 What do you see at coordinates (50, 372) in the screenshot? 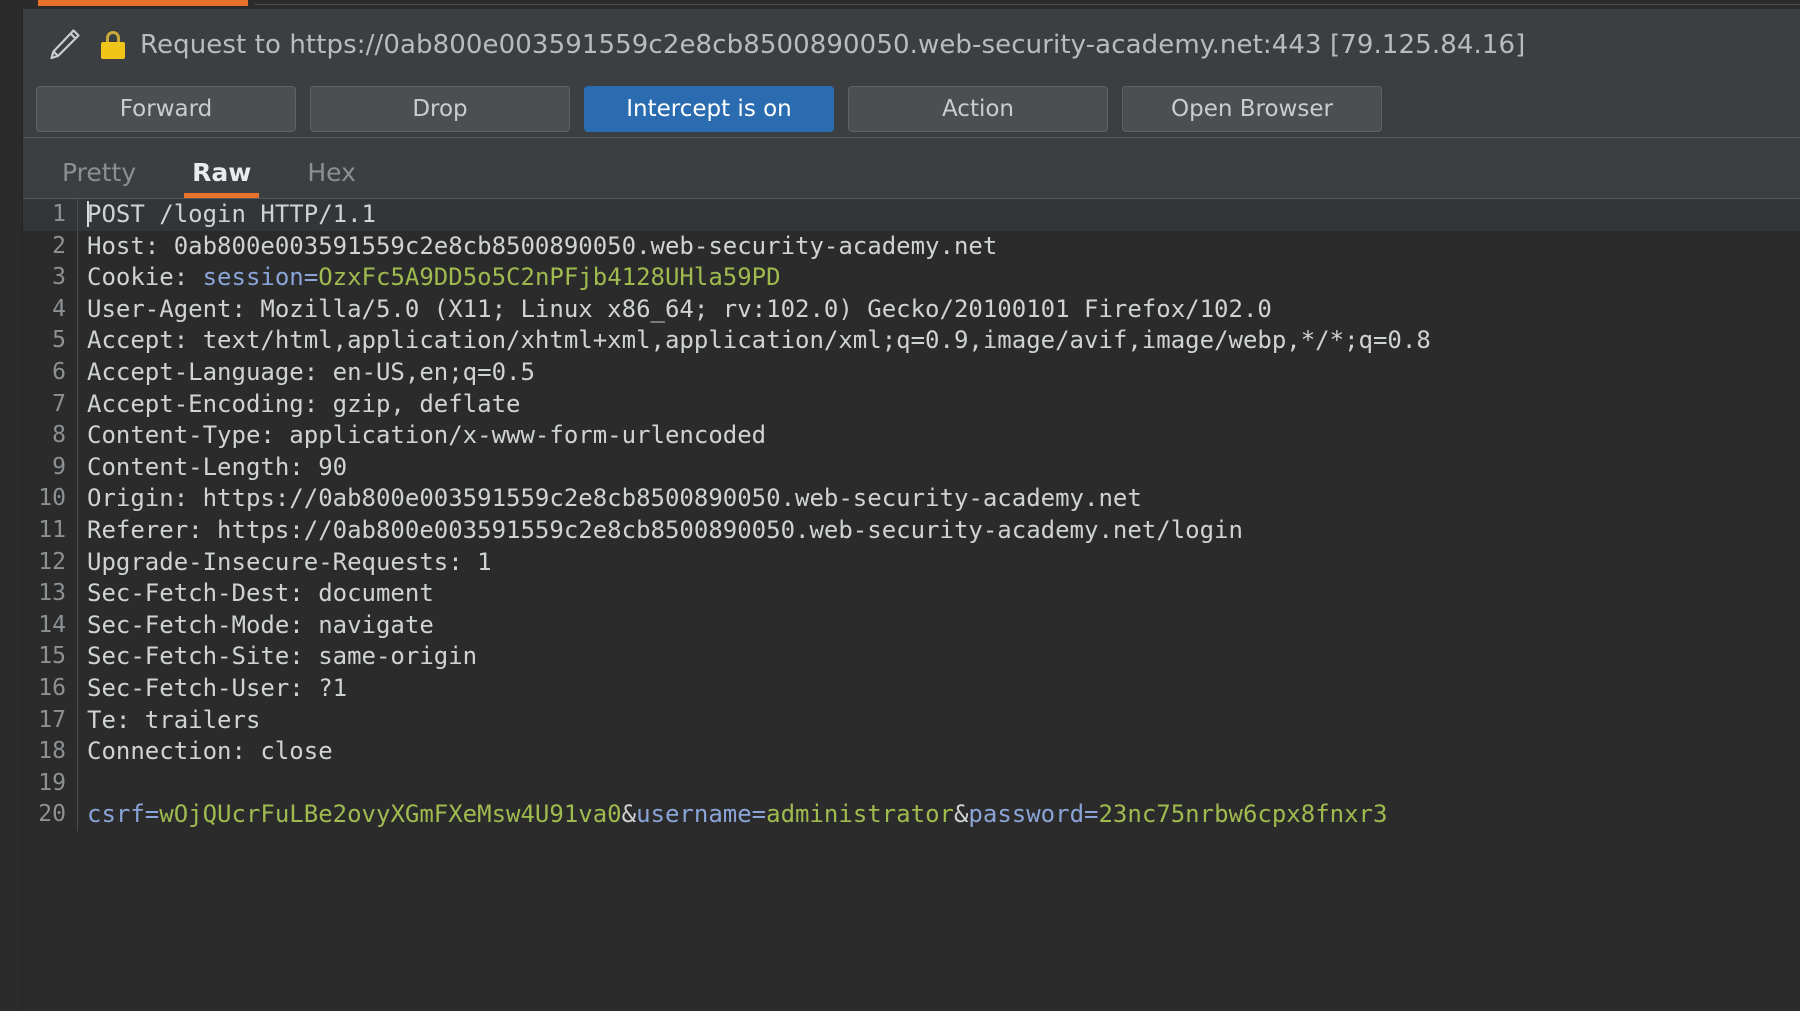
I see `line-number: 6` at bounding box center [50, 372].